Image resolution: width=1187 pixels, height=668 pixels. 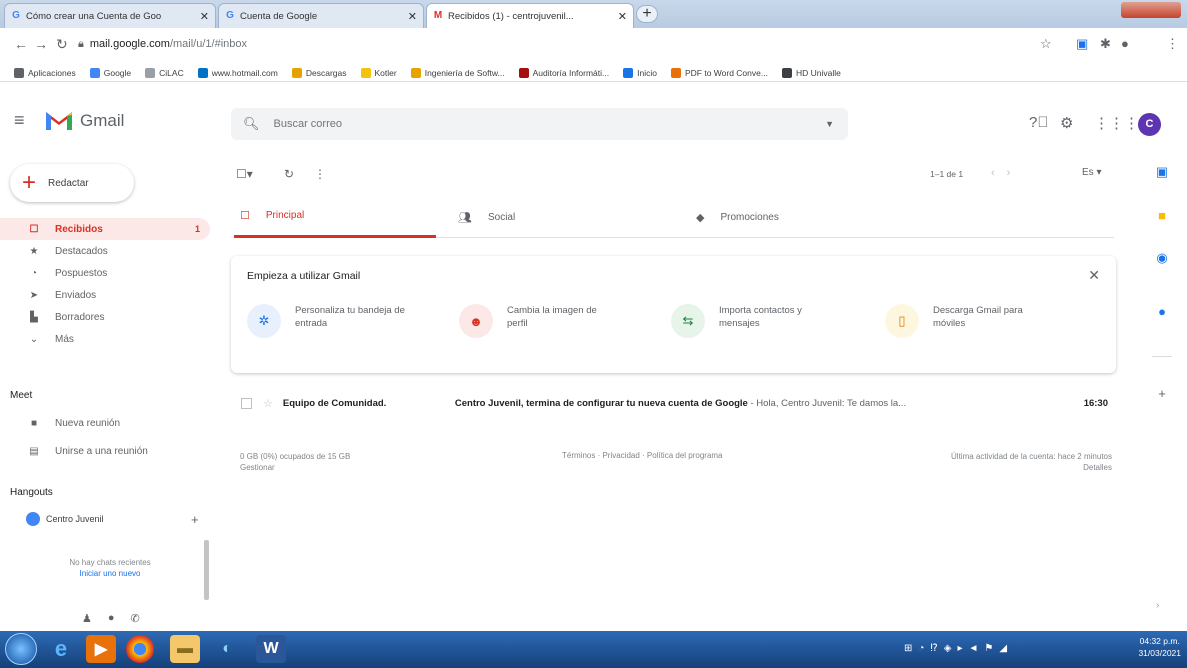 What do you see at coordinates (162, 44) in the screenshot?
I see `url-field: 🔒︎ mail.google.com/mail/u/1/#inbox` at bounding box center [162, 44].